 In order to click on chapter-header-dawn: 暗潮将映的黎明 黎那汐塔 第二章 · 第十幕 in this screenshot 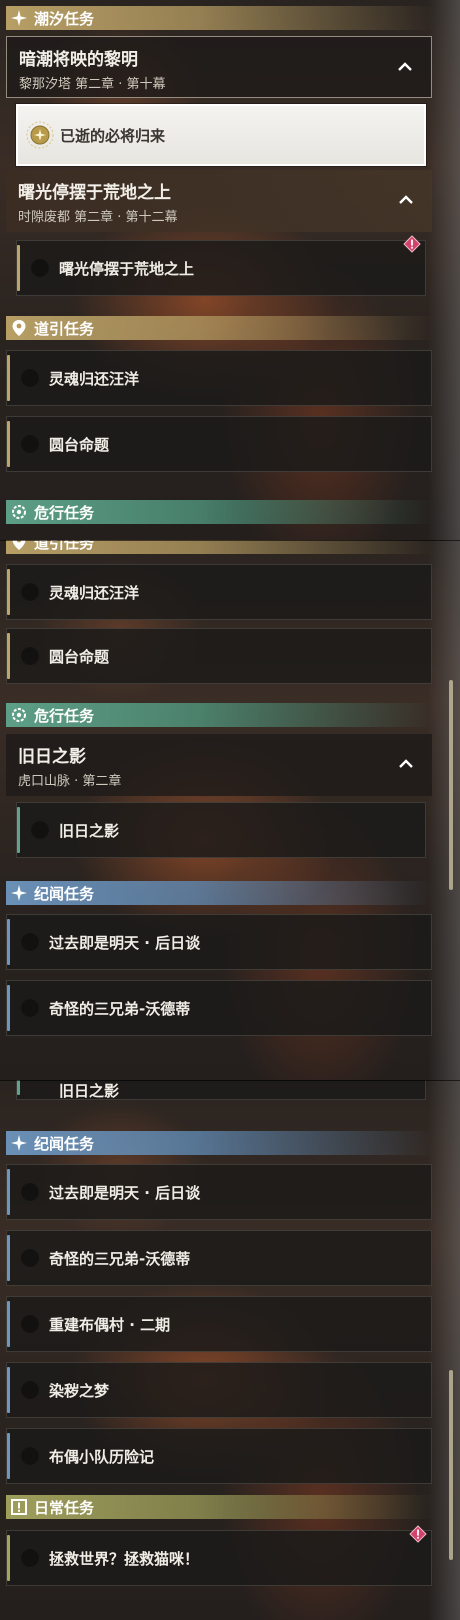, I will do `click(219, 67)`.